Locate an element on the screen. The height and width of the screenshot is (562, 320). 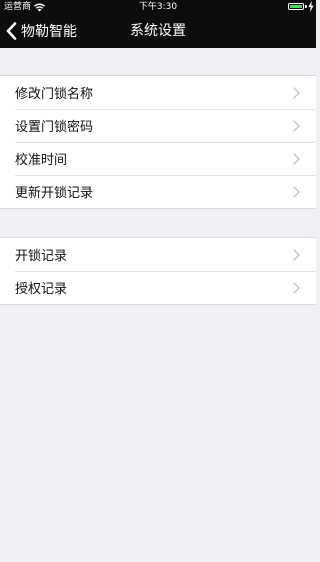
settings-group-records: 开锁记录 授权记录 is located at coordinates (158, 271).